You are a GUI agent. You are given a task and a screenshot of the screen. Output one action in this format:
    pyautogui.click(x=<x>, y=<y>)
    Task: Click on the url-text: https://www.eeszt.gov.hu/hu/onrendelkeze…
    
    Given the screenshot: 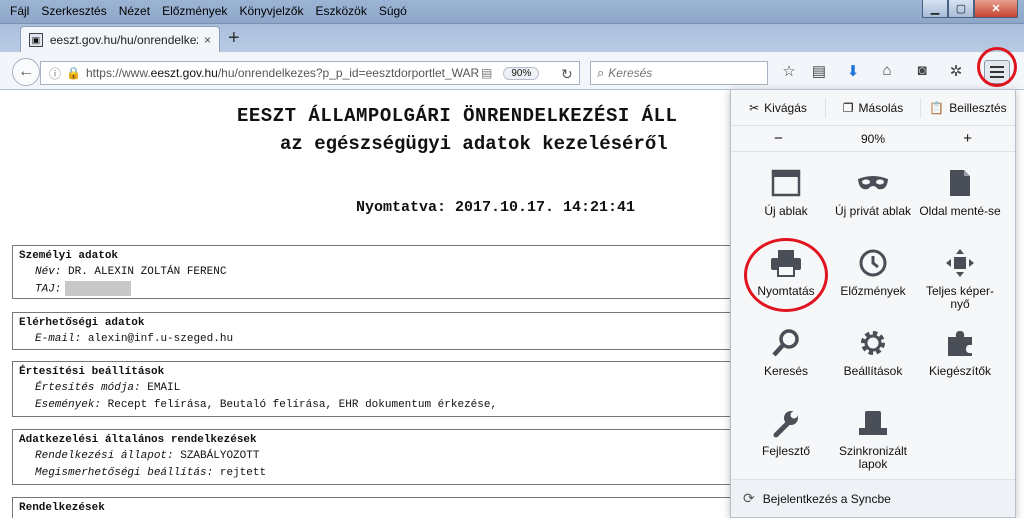 What is the action you would take?
    pyautogui.click(x=283, y=73)
    